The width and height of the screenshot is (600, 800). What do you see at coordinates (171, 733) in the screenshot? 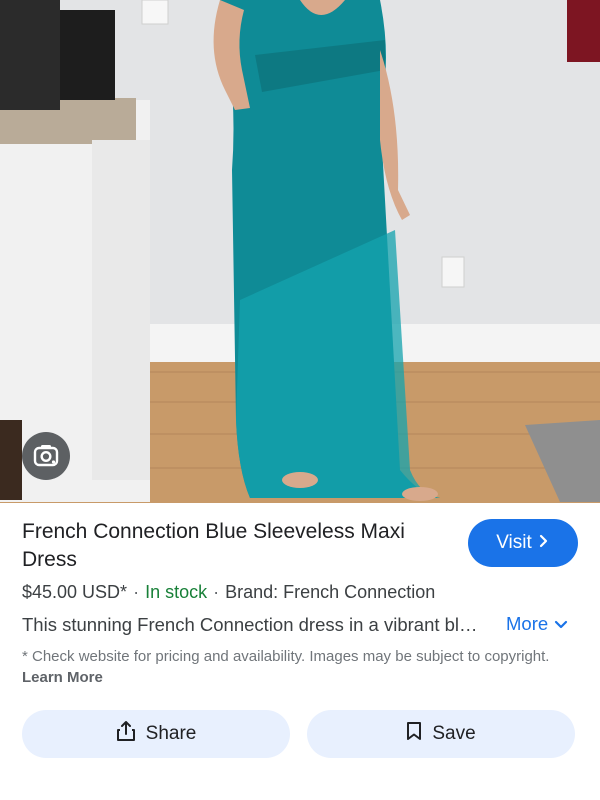
I see `share-label: Share` at bounding box center [171, 733].